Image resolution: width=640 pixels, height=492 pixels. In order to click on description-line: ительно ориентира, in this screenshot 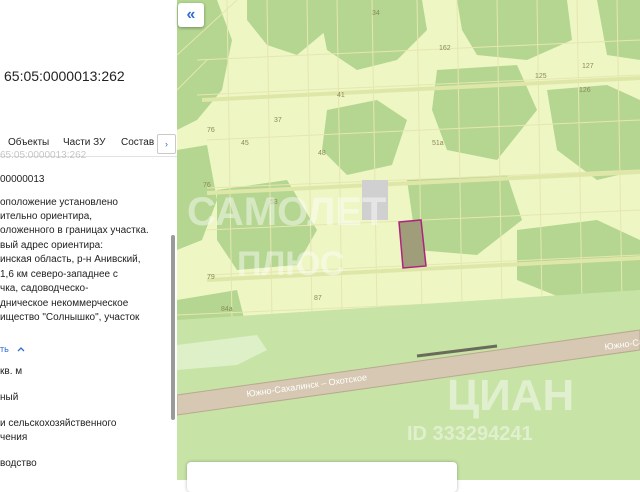, I will do `click(46, 216)`.